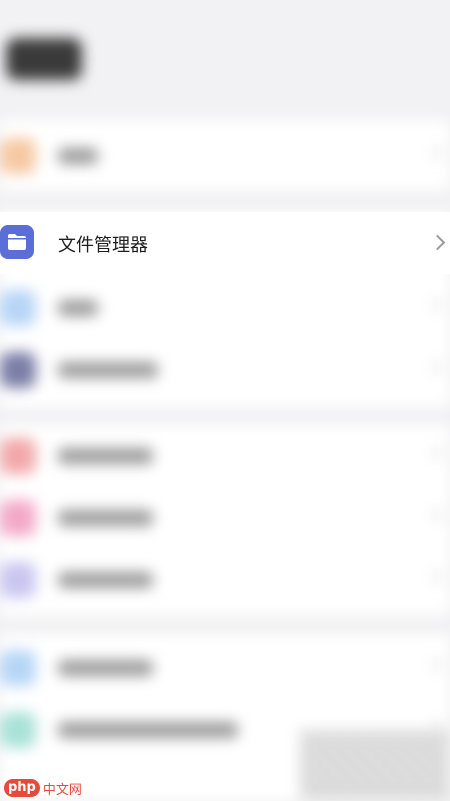 The image size is (450, 801). Describe the element at coordinates (62, 790) in the screenshot. I see `watermark-text: 中文网` at that location.